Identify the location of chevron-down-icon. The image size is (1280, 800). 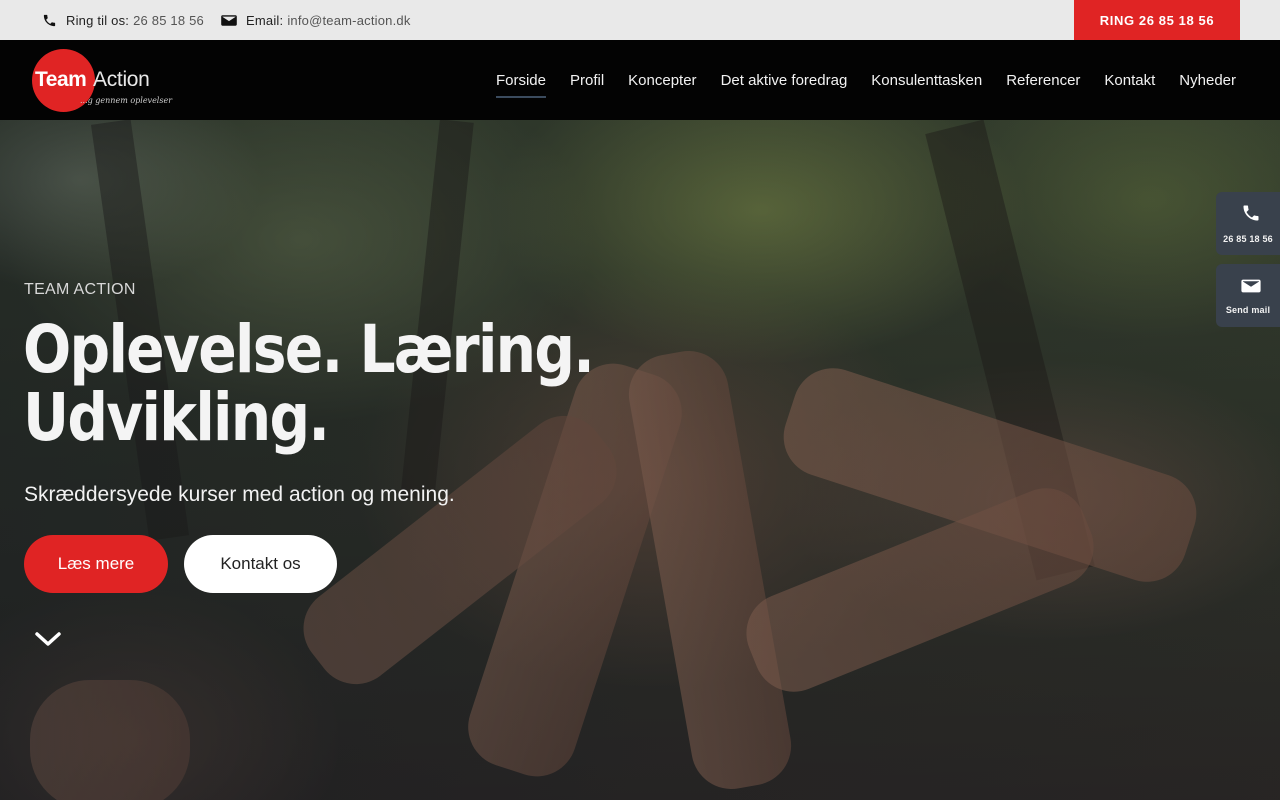
(48, 640).